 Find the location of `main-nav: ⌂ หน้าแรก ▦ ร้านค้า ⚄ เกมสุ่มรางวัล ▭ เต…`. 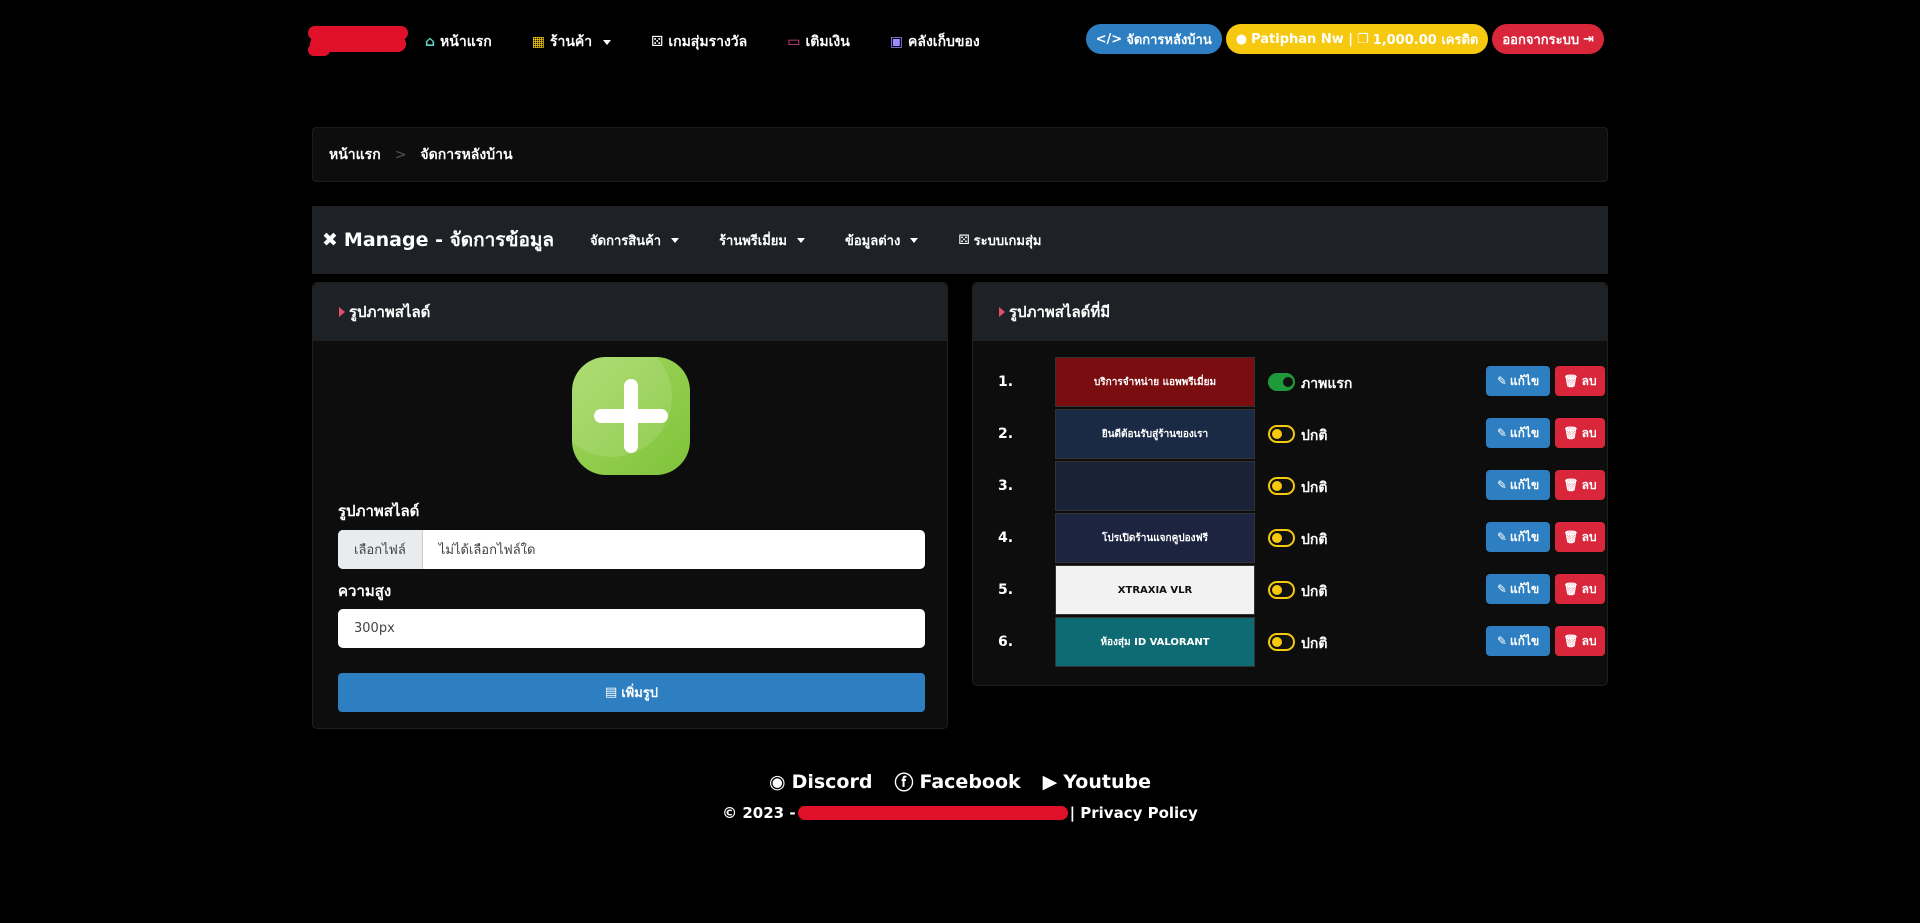

main-nav: ⌂ หน้าแรก ▦ ร้านค้า ⚄ เกมสุ่มรางวัล ▭ เต… is located at coordinates (722, 42).